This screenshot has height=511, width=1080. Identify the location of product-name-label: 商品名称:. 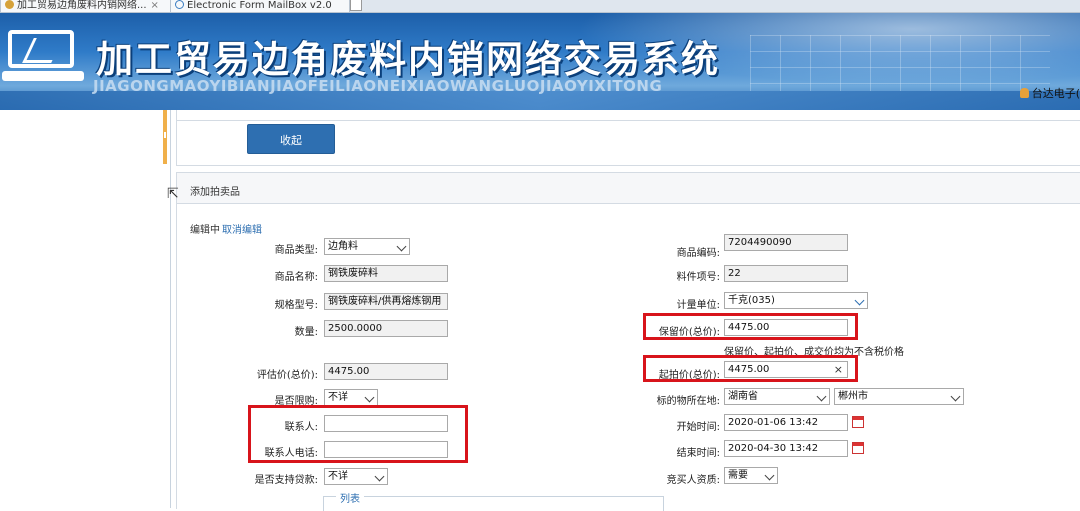
(296, 277).